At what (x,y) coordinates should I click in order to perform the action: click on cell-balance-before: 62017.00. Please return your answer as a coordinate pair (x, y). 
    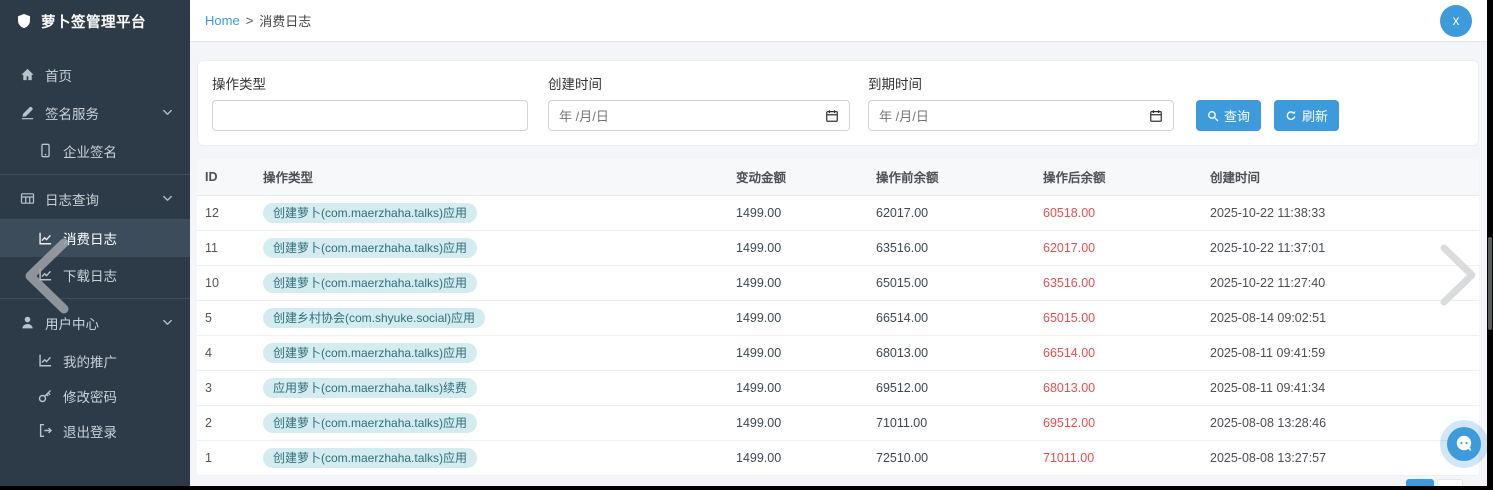
    Looking at the image, I should click on (959, 213).